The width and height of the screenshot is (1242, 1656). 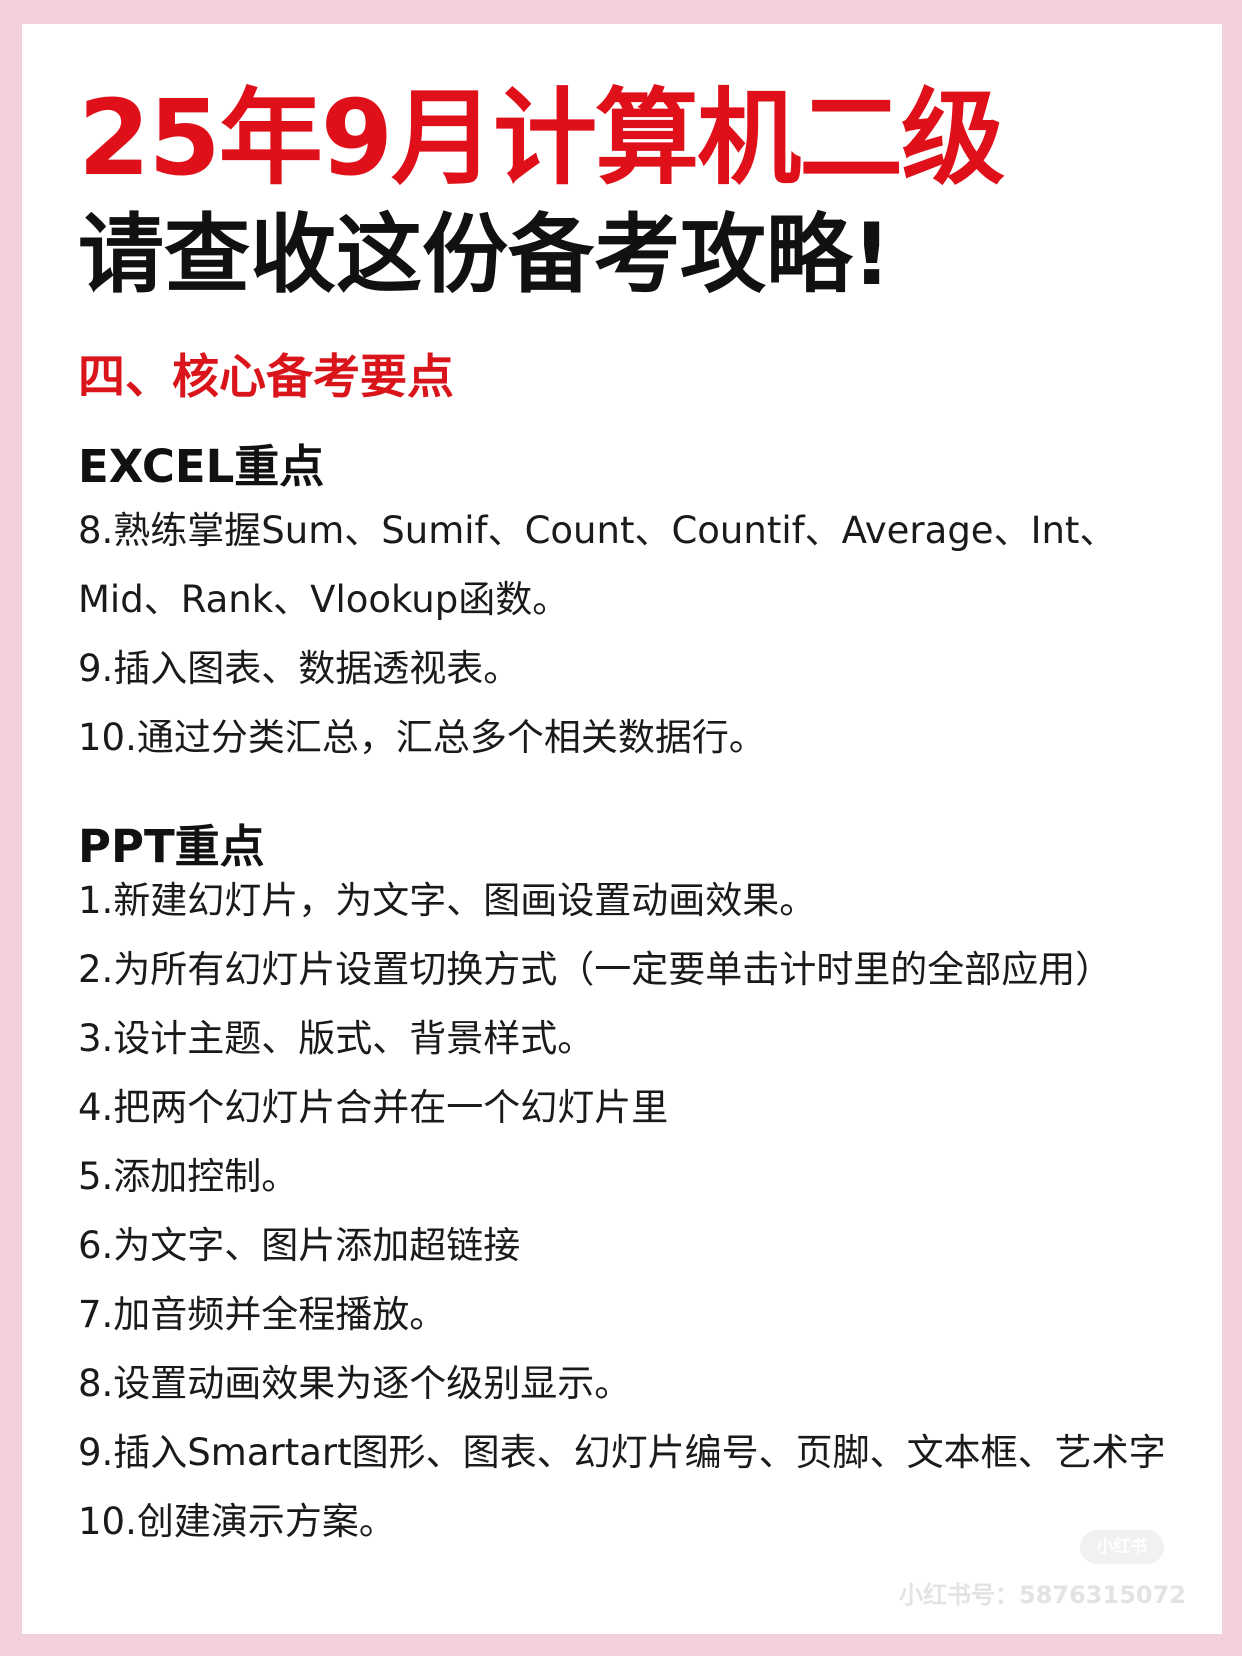 I want to click on list-item: 4.把两个幻灯片合并在一个幻灯片里, so click(x=373, y=1107).